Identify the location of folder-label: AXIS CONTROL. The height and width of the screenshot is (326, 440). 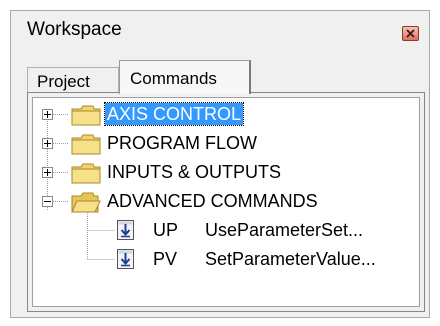
(174, 114).